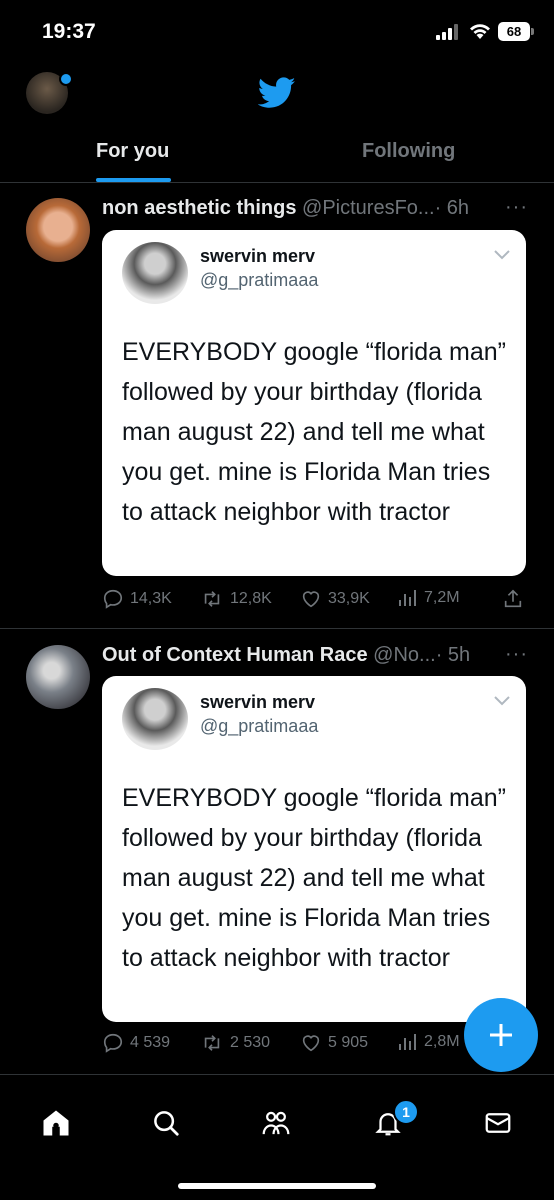 This screenshot has height=1200, width=554. I want to click on bottom-nav, so click(277, 1137).